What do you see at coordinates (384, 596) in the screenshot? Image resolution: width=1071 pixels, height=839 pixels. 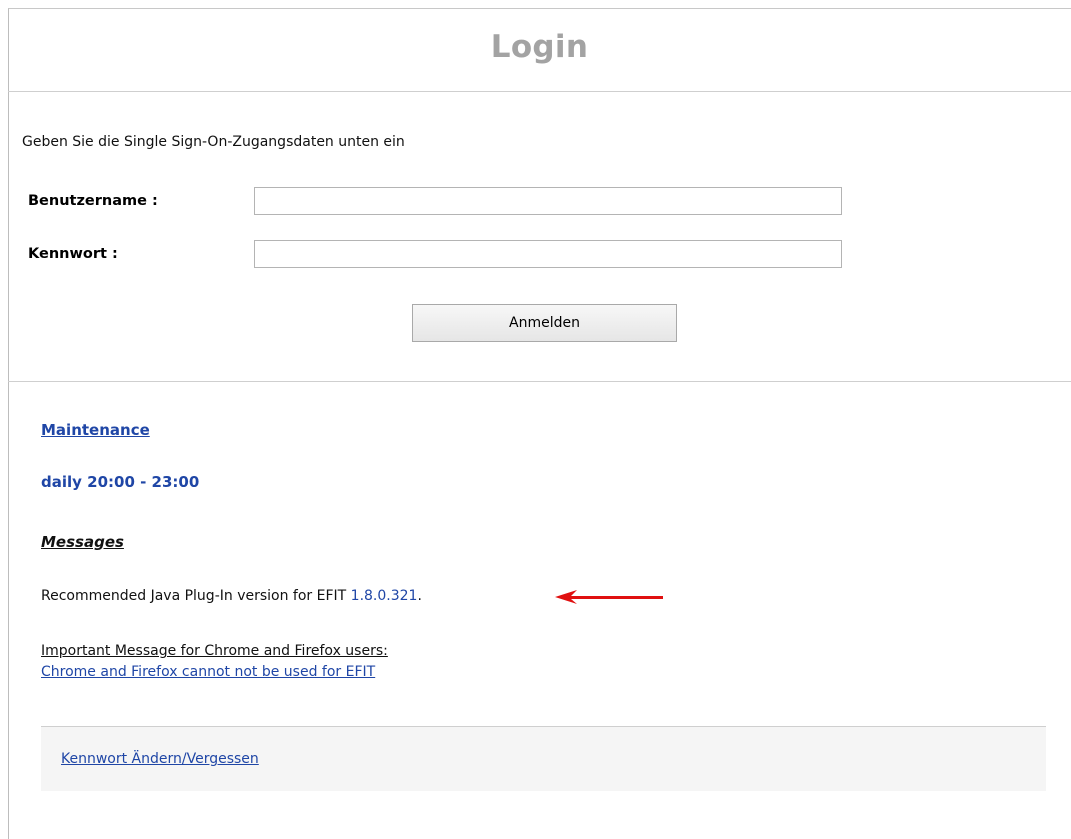 I see `java-version-value: 1.8.0.321` at bounding box center [384, 596].